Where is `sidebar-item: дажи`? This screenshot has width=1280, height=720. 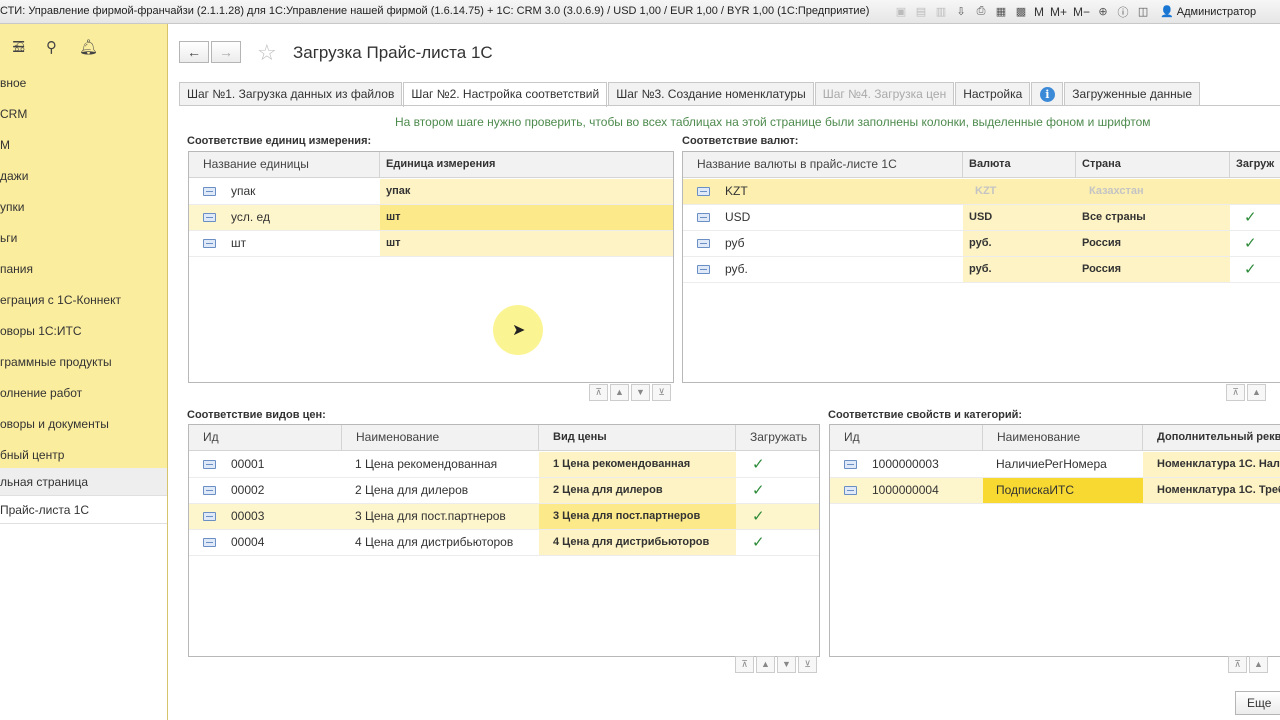 sidebar-item: дажи is located at coordinates (83, 176).